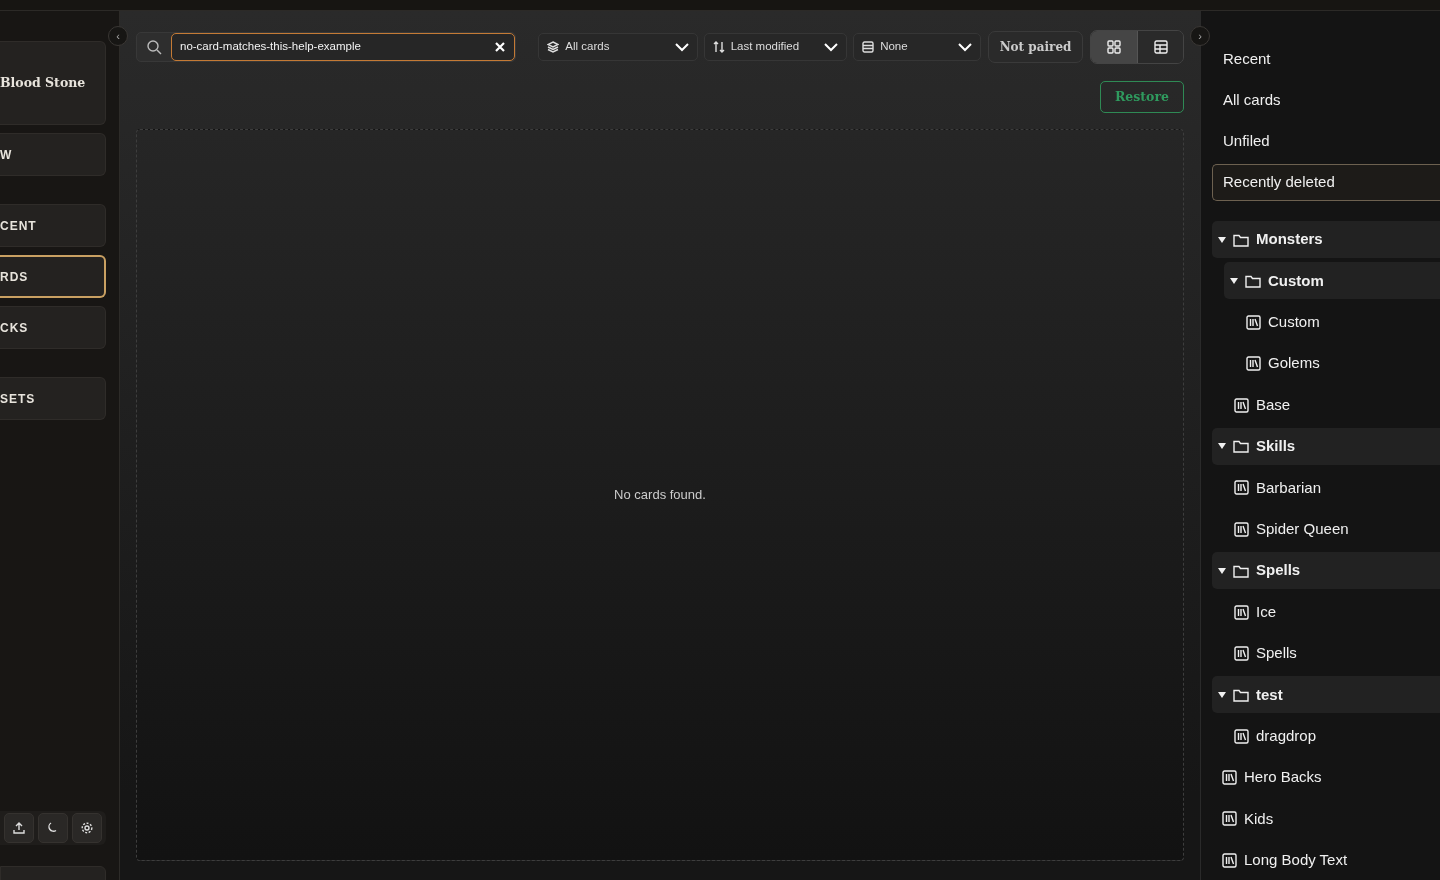 This screenshot has width=1440, height=880. I want to click on project-button: Blood Stone, so click(53, 83).